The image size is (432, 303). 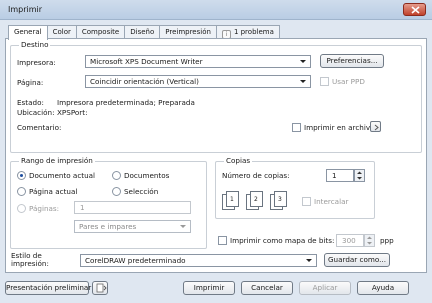 I want to click on numero-copias-input: 1, so click(x=340, y=175).